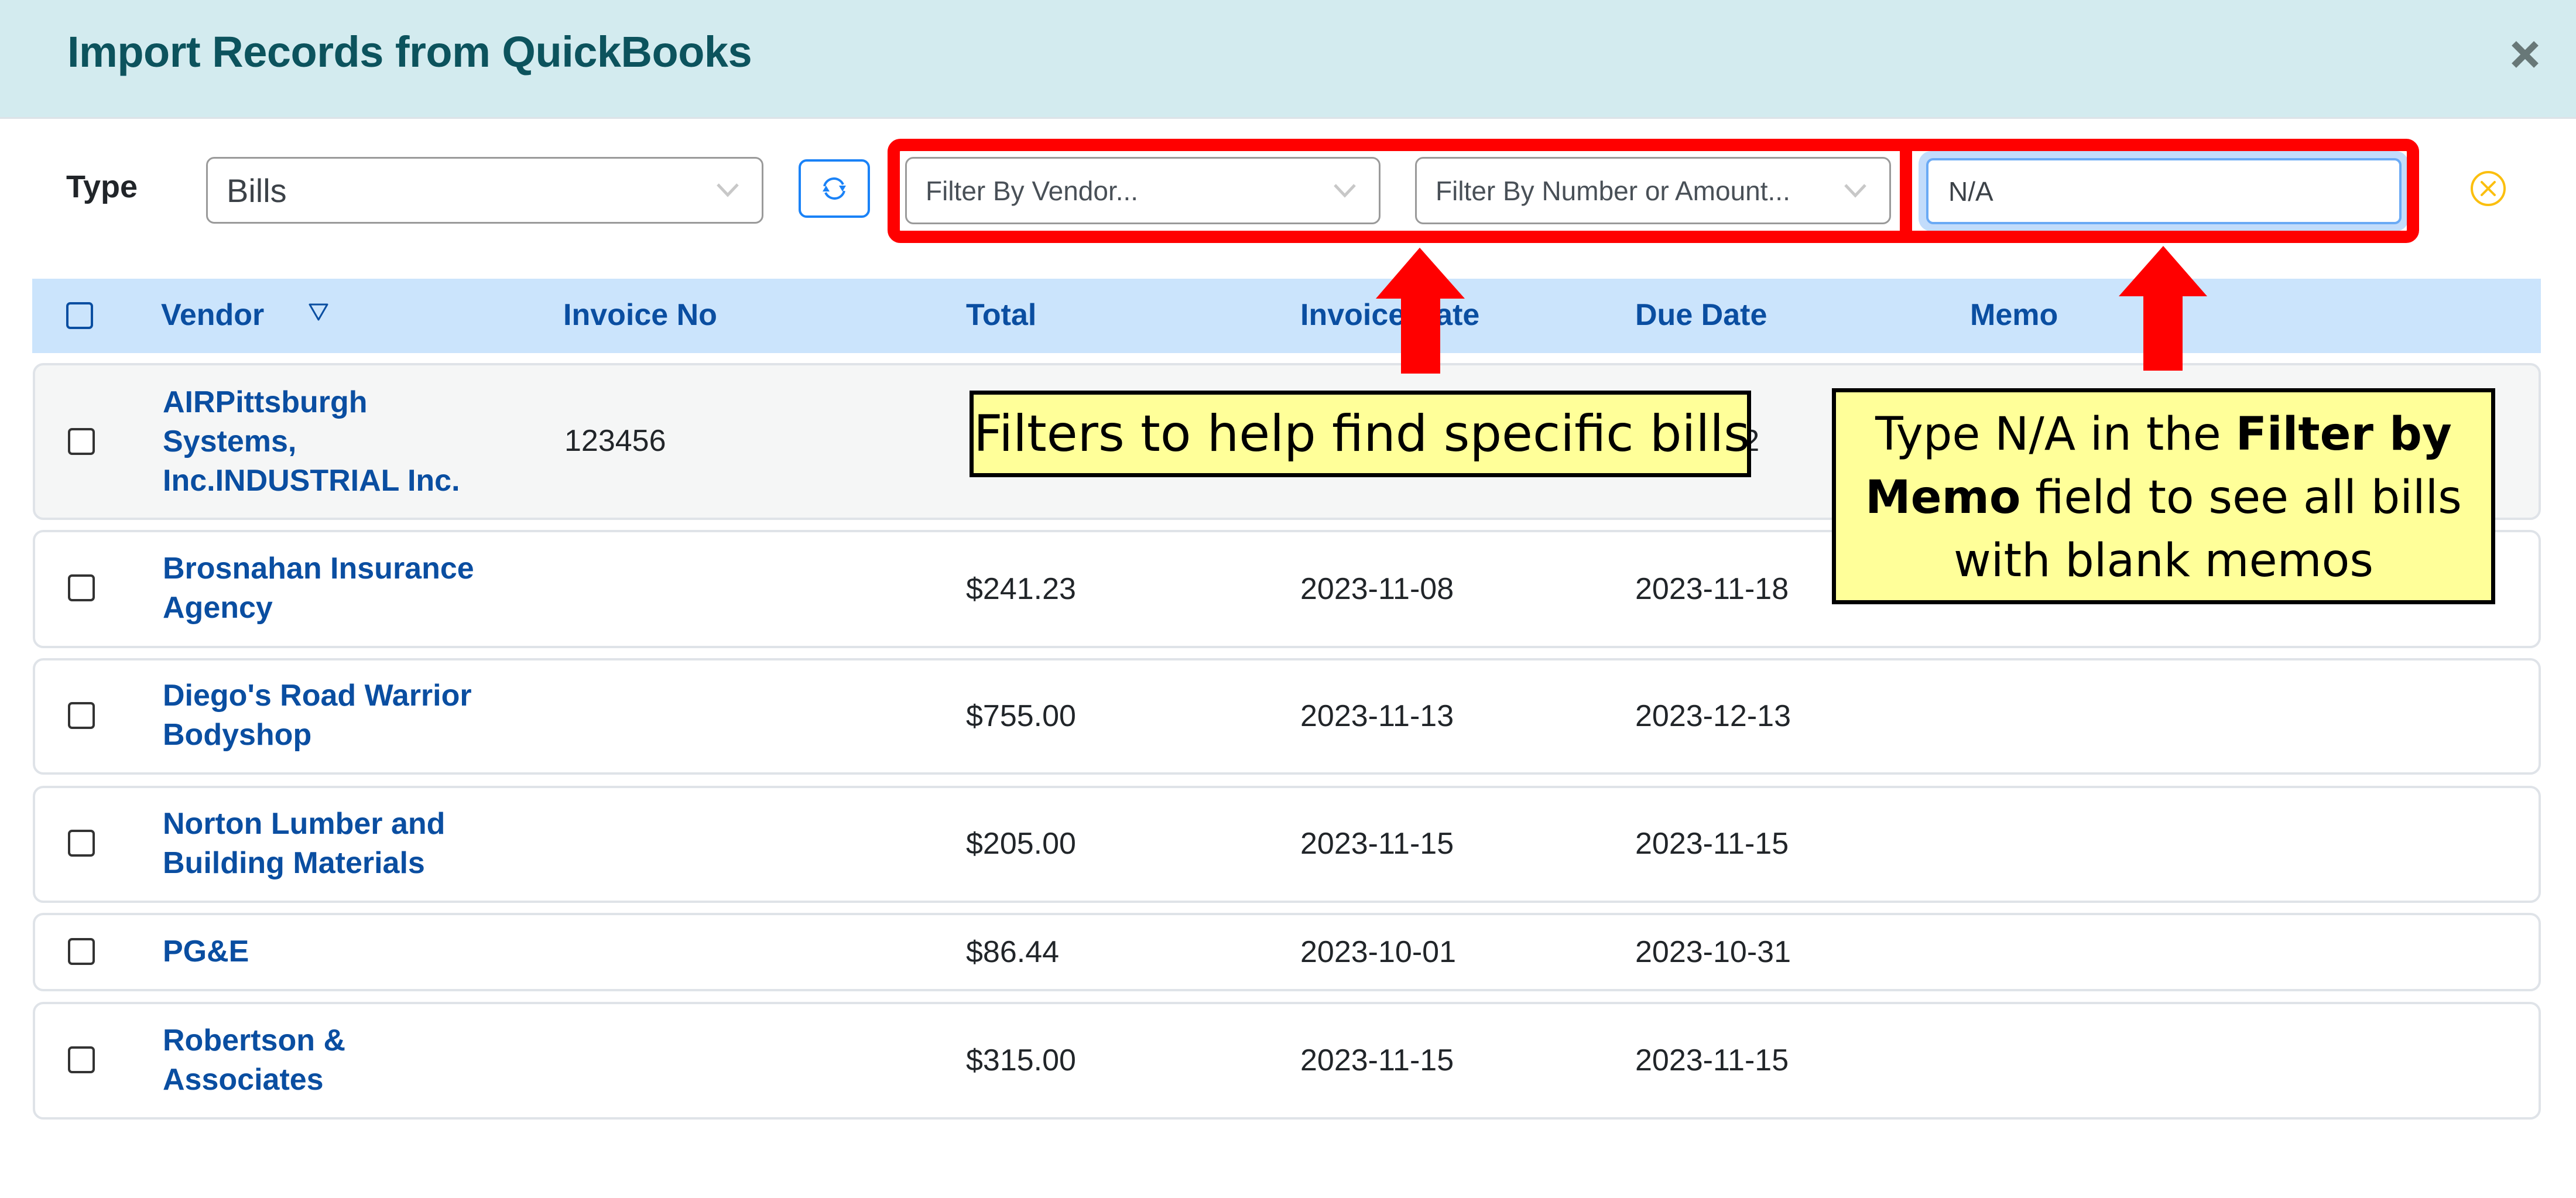 The image size is (2576, 1198). I want to click on total-cell: $241.23, so click(1021, 589).